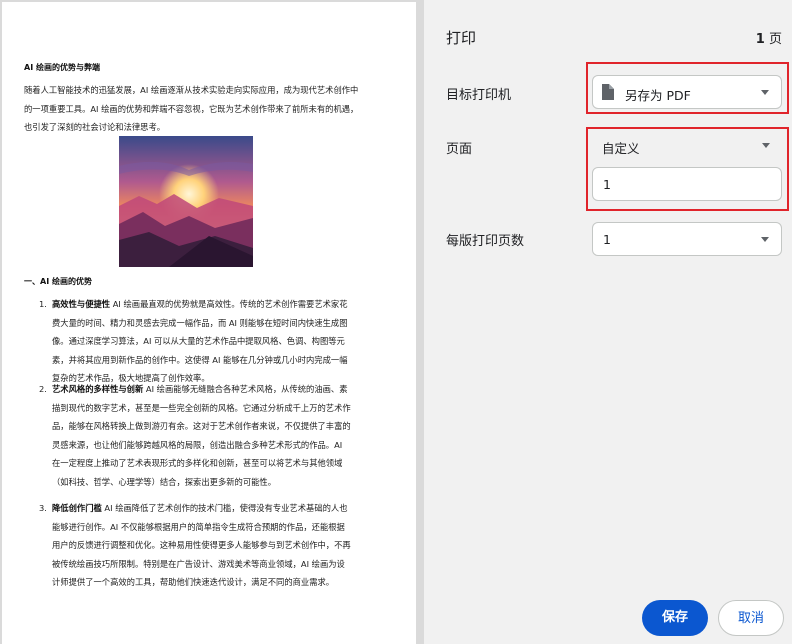 The height and width of the screenshot is (644, 792). Describe the element at coordinates (675, 618) in the screenshot. I see `save-button: 保存` at that location.